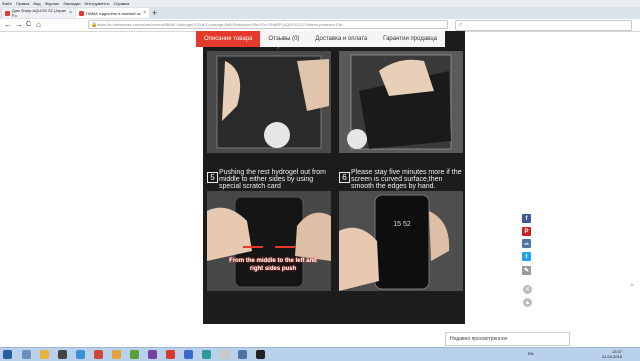 This screenshot has width=640, height=361. What do you see at coordinates (94, 25) in the screenshot?
I see `lock-icon: 🔒` at bounding box center [94, 25].